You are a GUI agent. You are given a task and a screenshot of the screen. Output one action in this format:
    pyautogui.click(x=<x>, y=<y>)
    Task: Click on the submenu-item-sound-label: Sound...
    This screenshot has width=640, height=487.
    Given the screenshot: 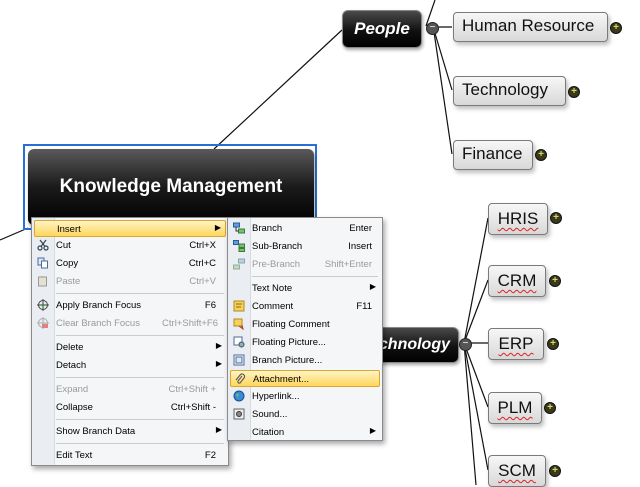 What is the action you would take?
    pyautogui.click(x=270, y=414)
    